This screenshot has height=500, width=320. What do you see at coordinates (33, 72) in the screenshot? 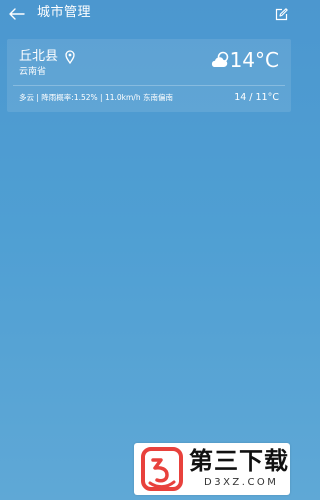
I see `province-label: 云南省` at bounding box center [33, 72].